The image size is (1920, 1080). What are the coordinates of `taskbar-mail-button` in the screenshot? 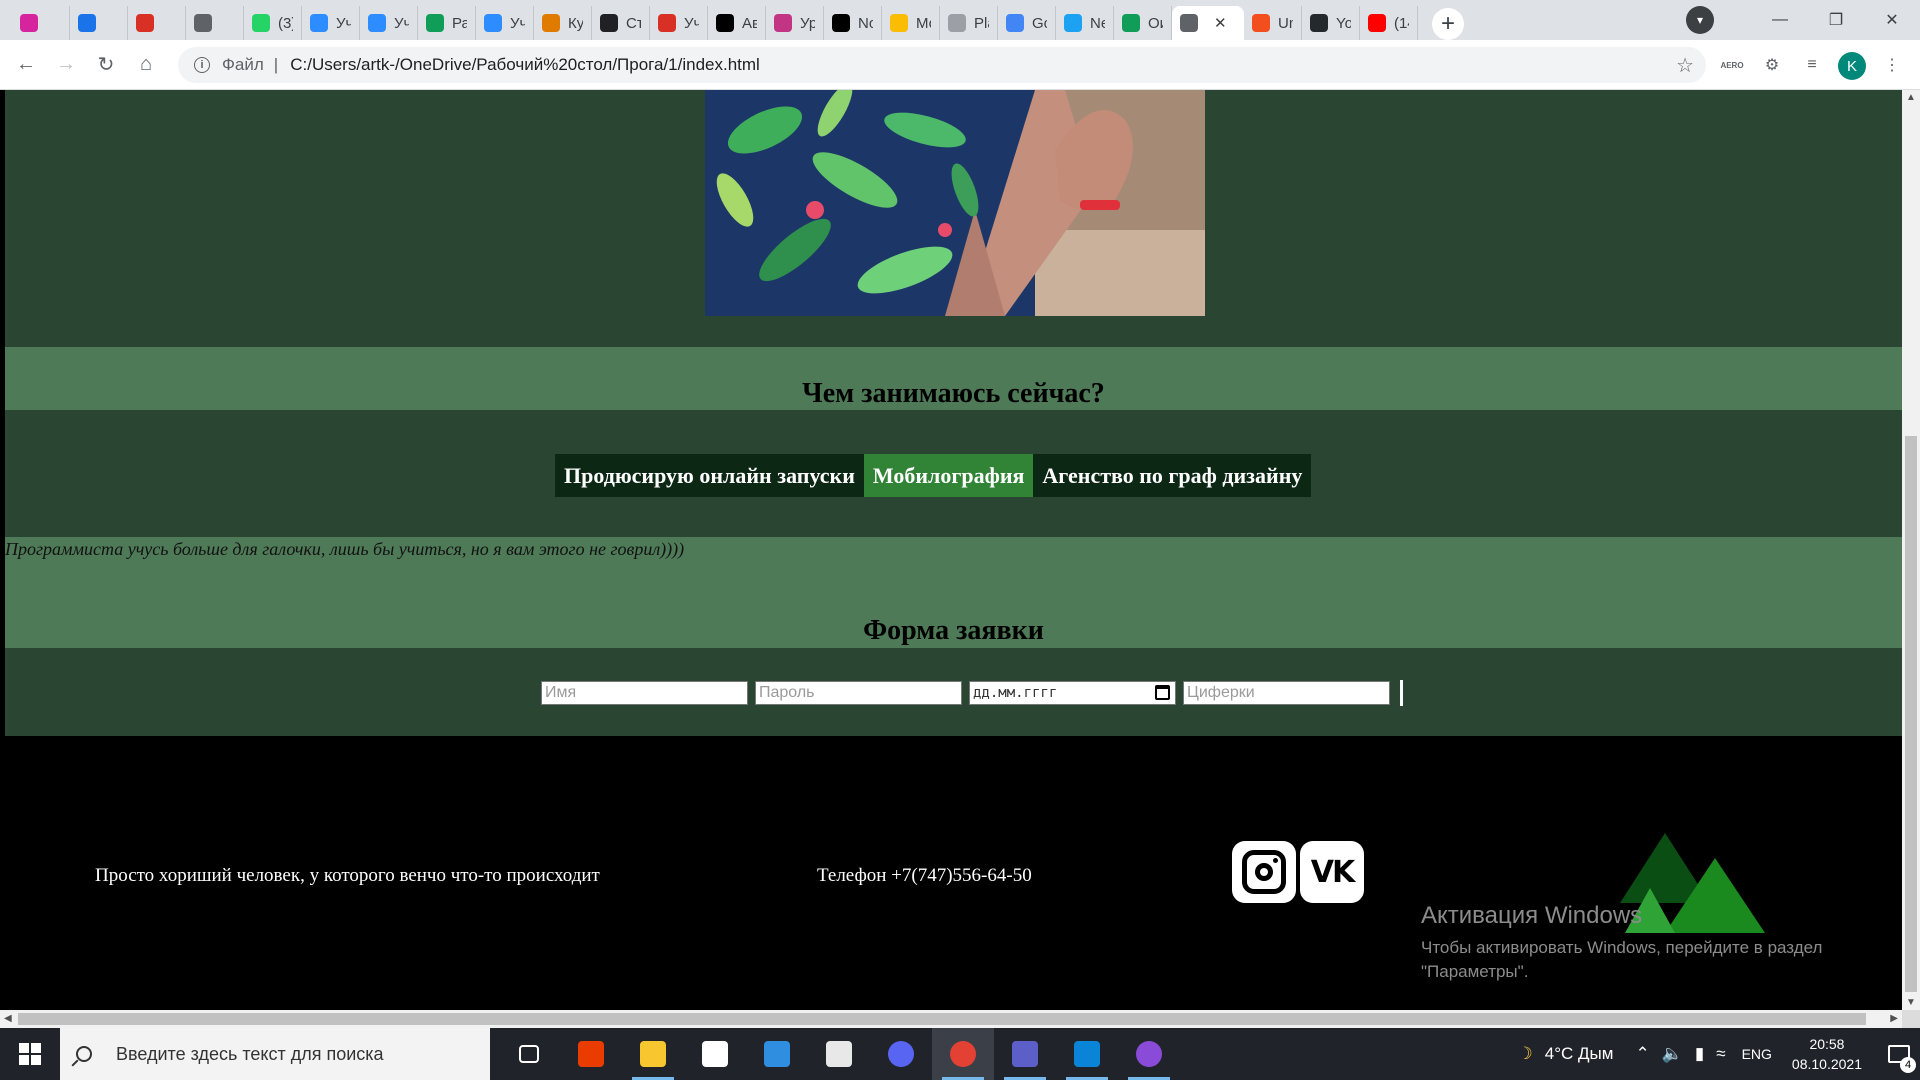 It's located at (777, 1054).